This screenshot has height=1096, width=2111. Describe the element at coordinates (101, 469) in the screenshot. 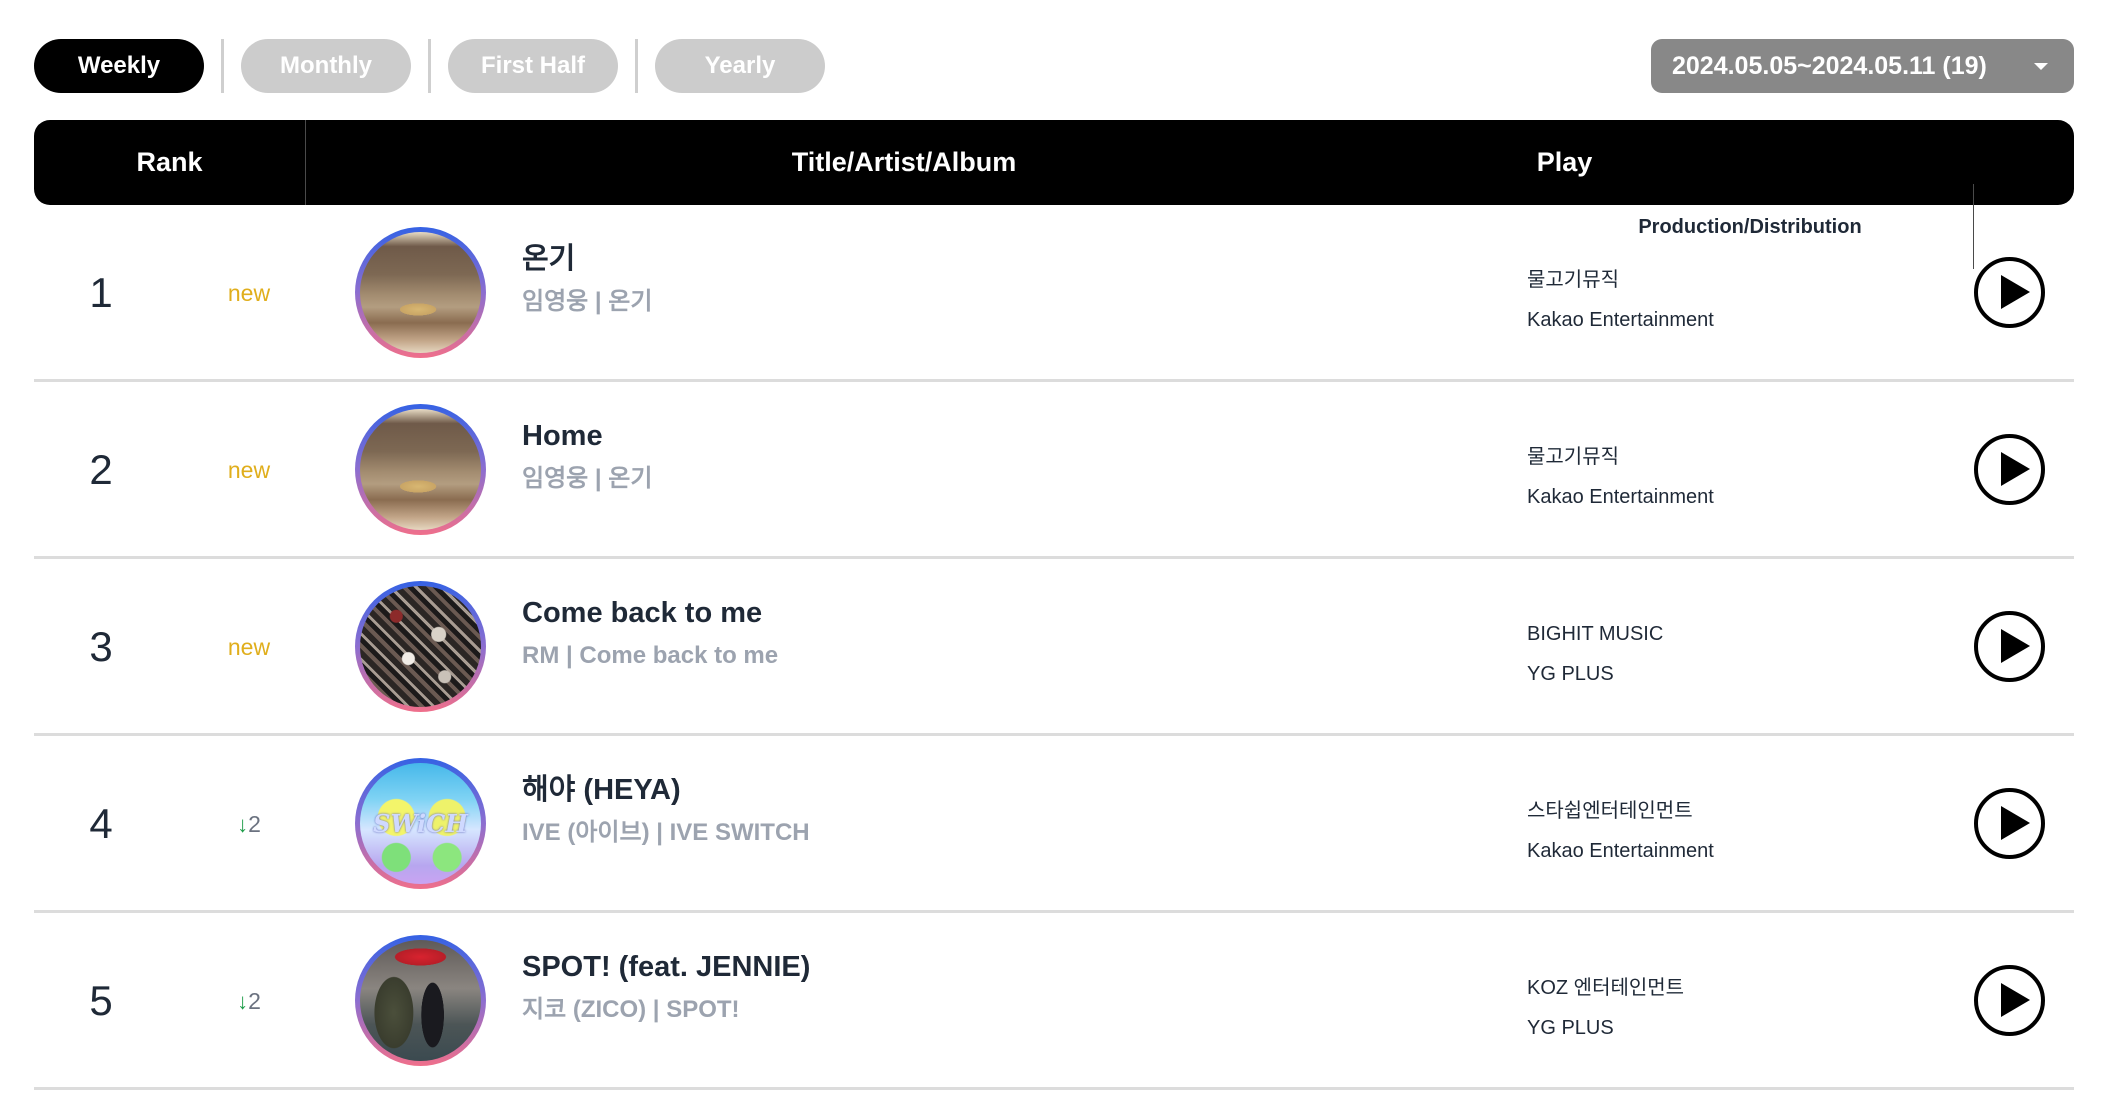

I see `rank-number: 2` at that location.